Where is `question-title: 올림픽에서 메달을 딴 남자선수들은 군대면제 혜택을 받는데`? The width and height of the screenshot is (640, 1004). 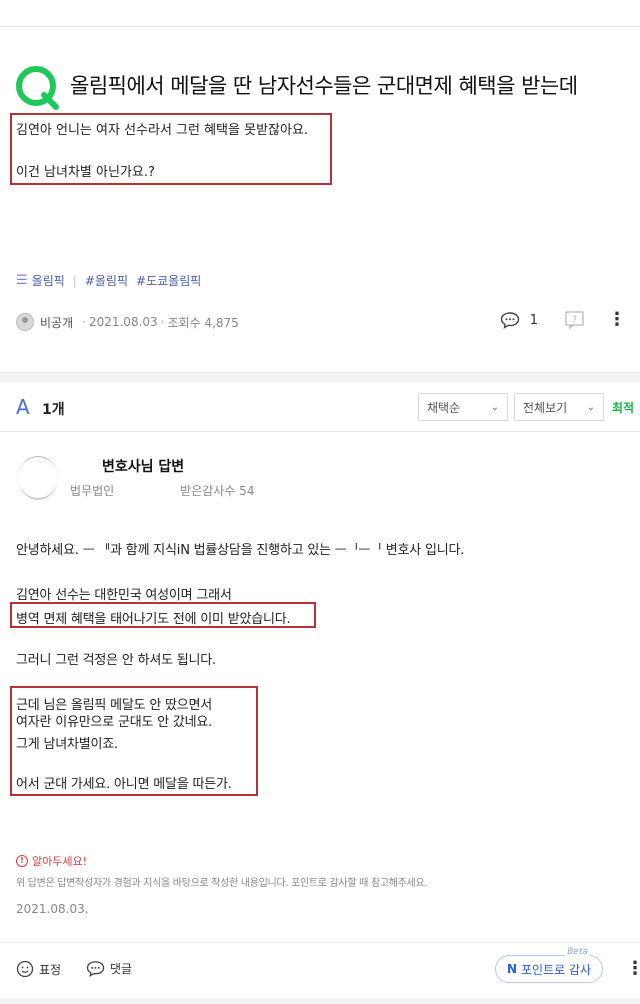 question-title: 올림픽에서 메달을 딴 남자선수들은 군대면제 혜택을 받는데 is located at coordinates (324, 86).